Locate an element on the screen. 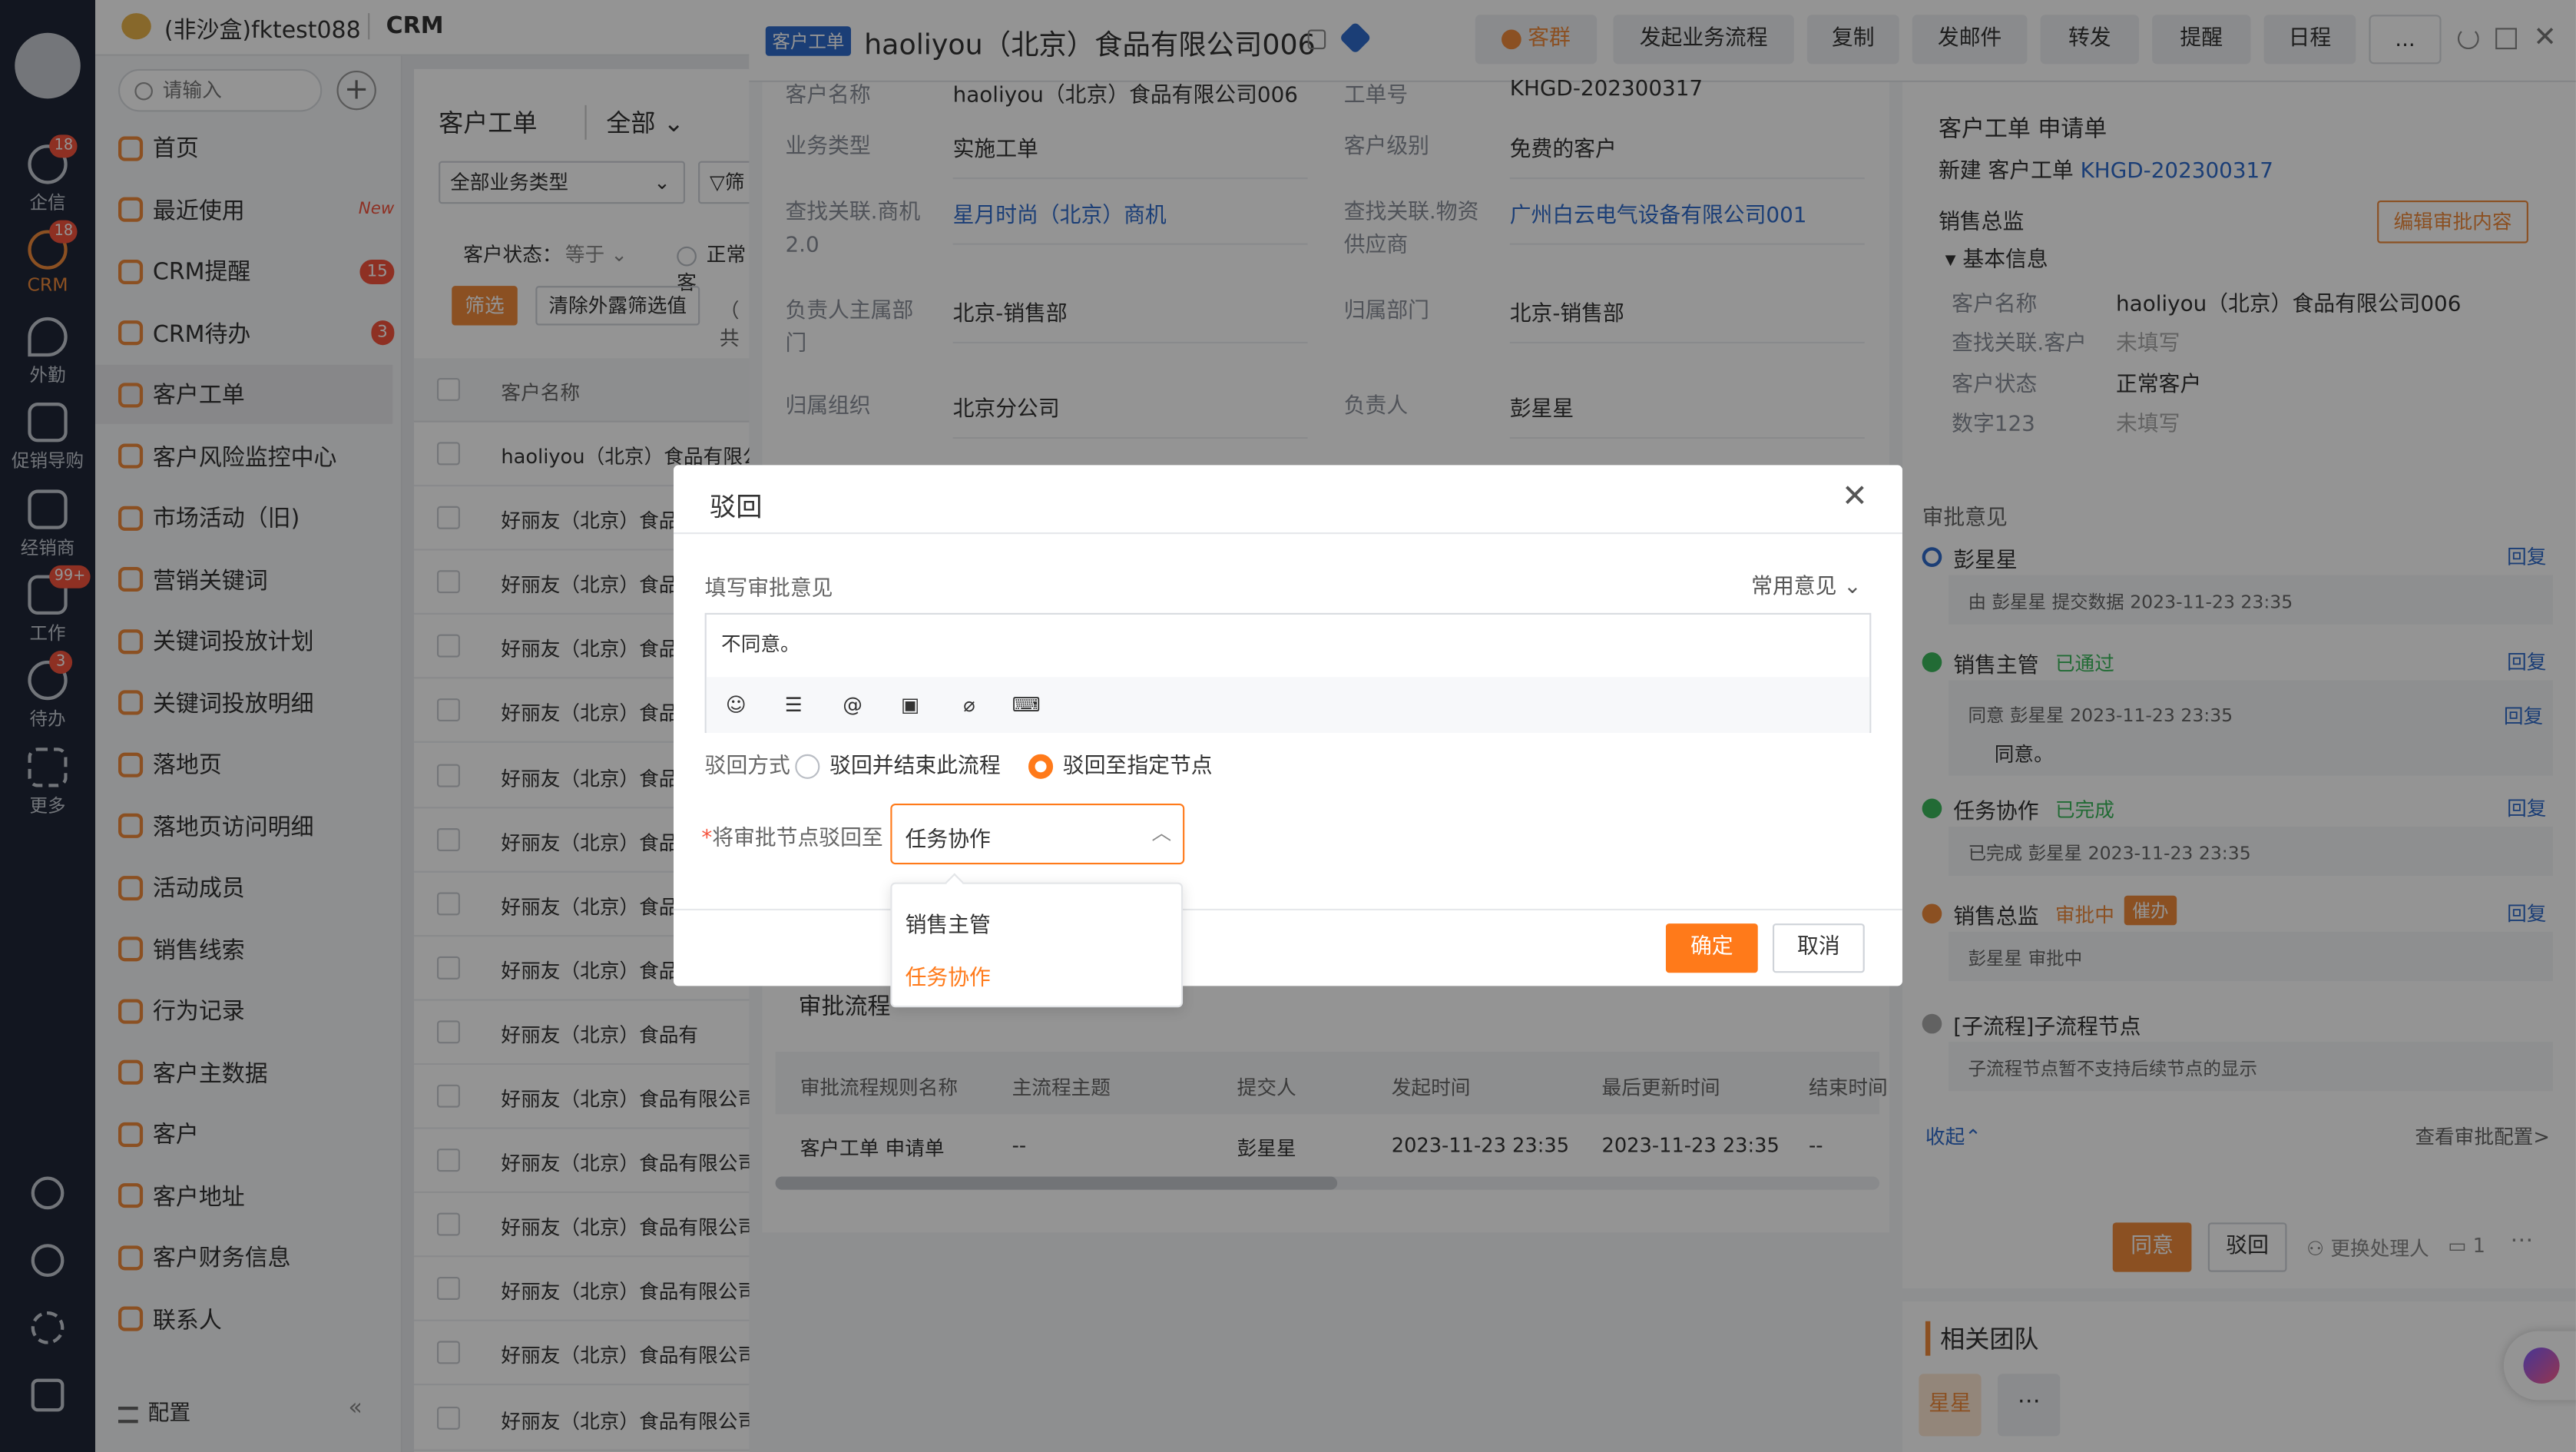 The height and width of the screenshot is (1452, 2576). keyboard-icon: ⌨ is located at coordinates (1027, 705).